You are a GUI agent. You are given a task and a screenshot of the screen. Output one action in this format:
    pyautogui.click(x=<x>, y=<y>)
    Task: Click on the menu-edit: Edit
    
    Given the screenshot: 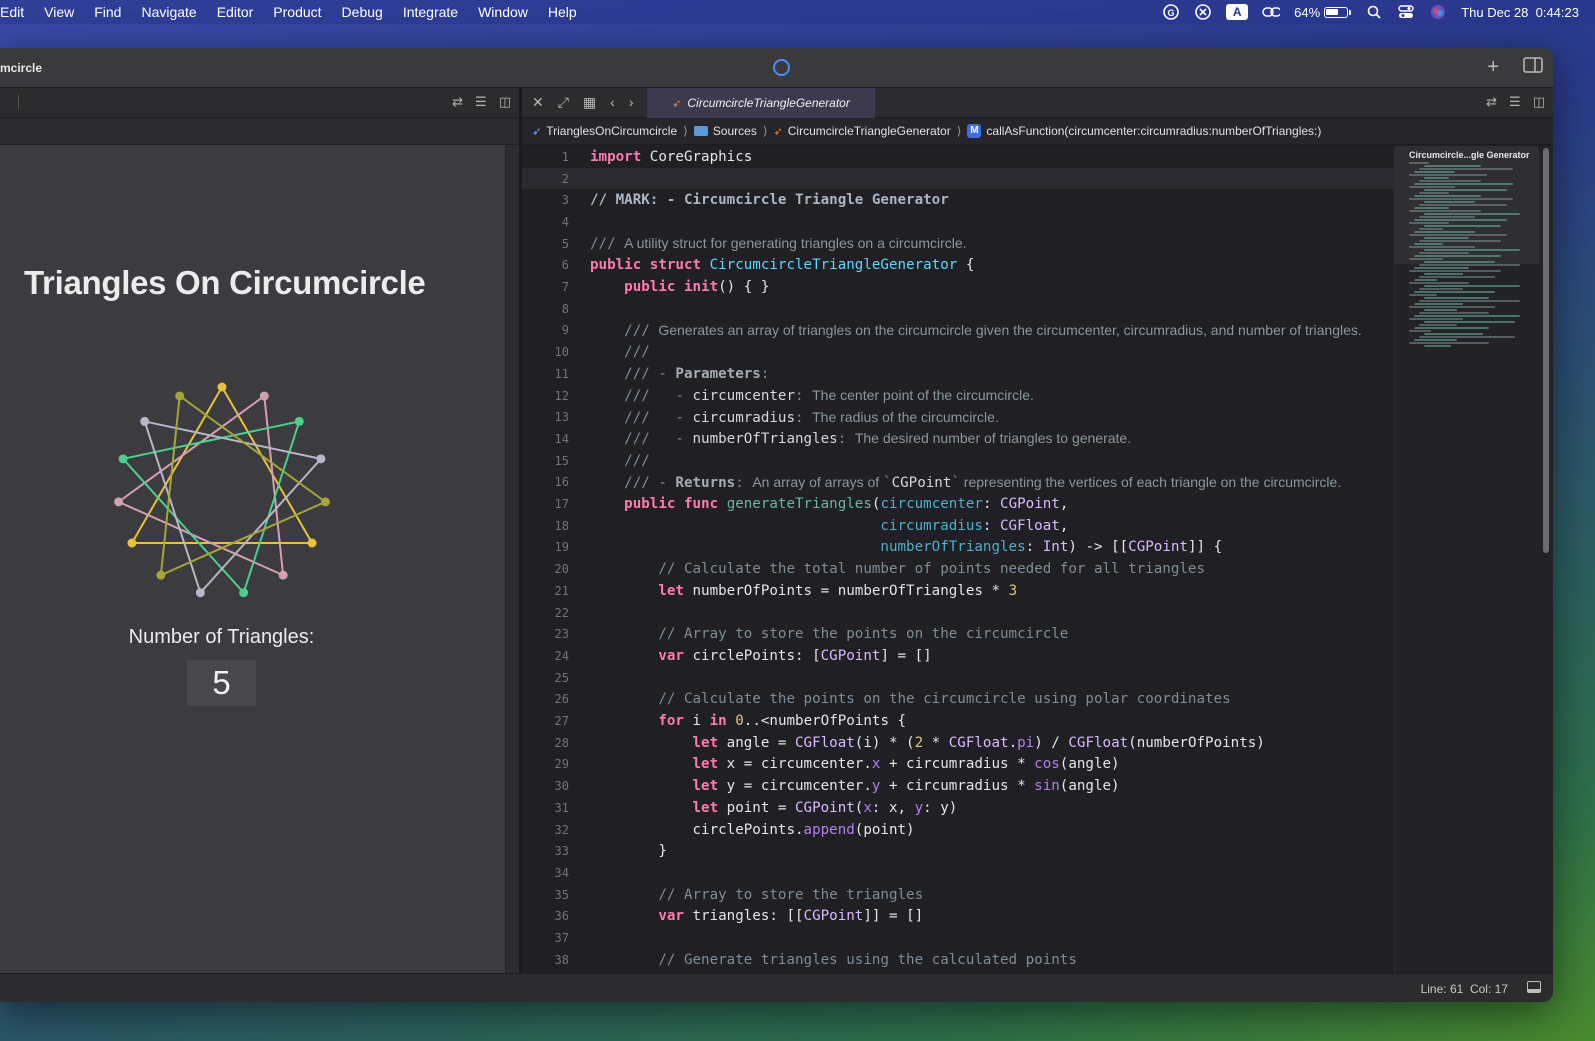 What is the action you would take?
    pyautogui.click(x=17, y=12)
    